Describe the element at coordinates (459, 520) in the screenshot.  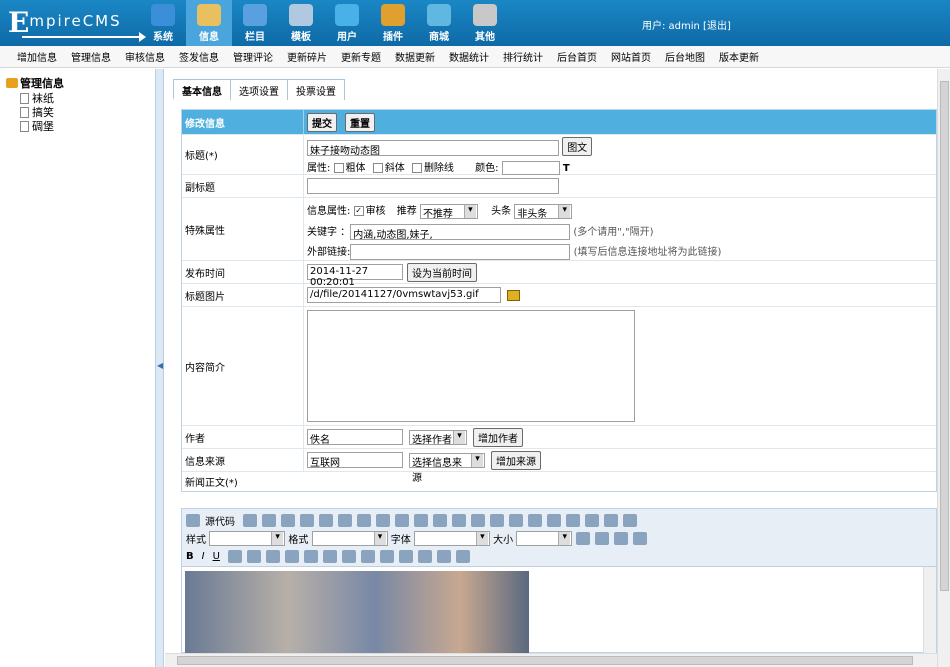
I see `select-all-icon` at that location.